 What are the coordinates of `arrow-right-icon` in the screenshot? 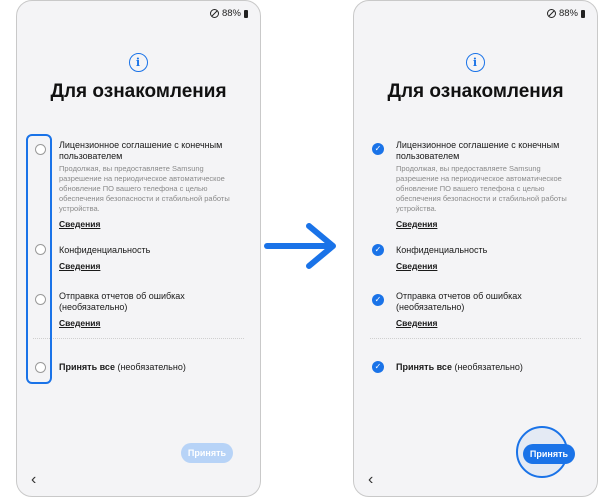 It's located at (300, 246).